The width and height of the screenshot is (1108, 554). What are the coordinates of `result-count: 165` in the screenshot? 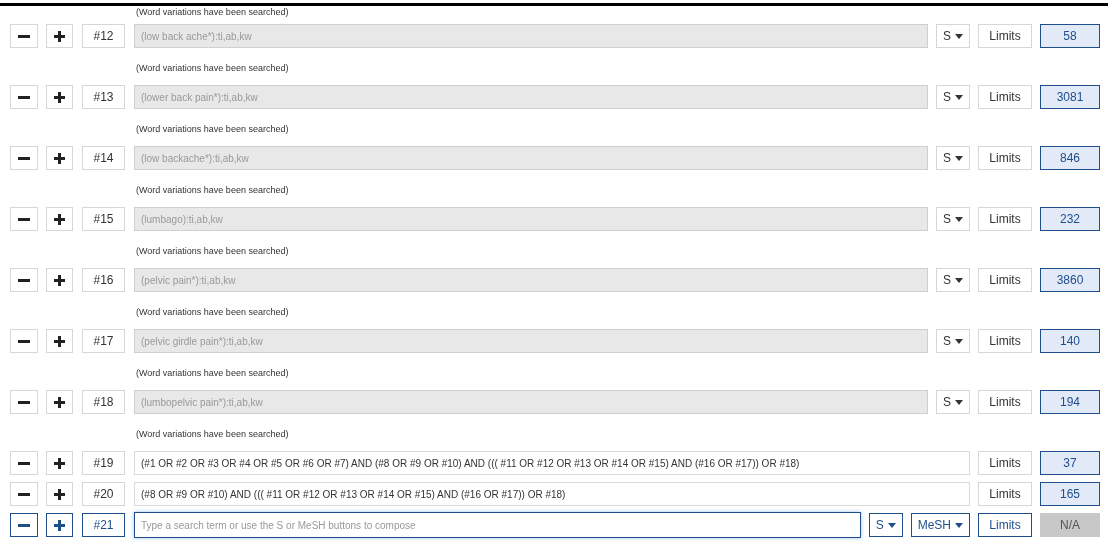 It's located at (1070, 494).